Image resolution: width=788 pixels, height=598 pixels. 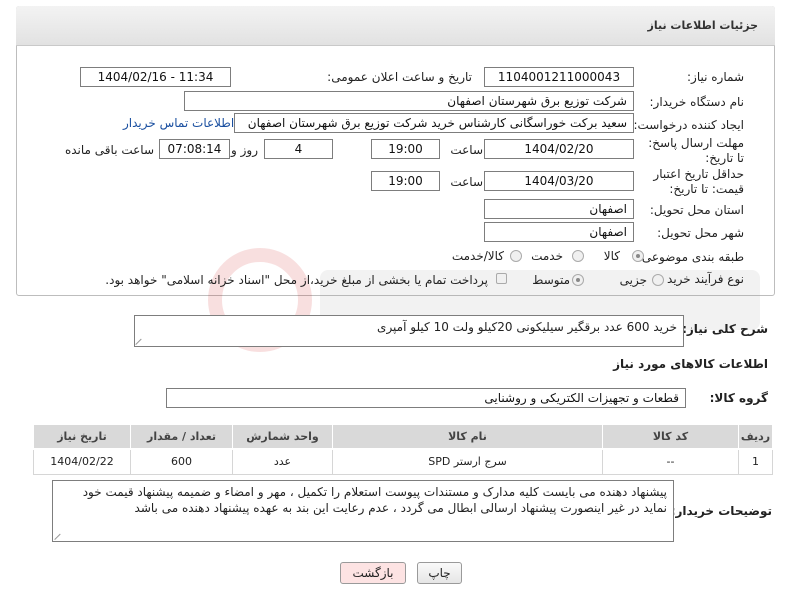 I want to click on days-label: روز و, so click(x=244, y=150).